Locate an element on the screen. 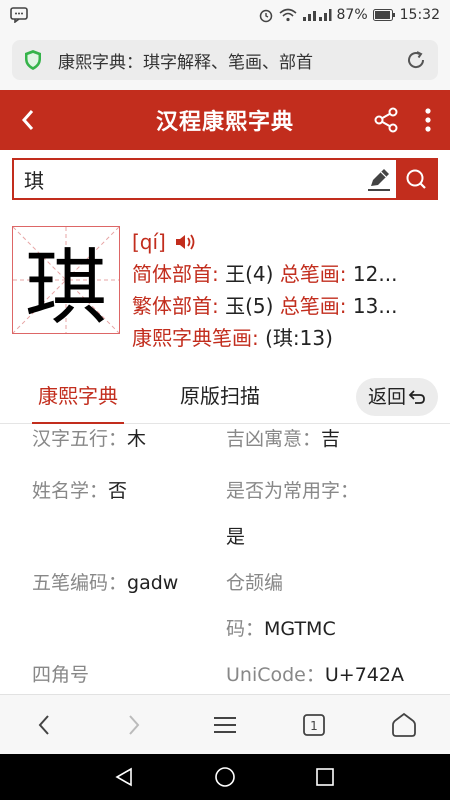 This screenshot has height=800, width=450. menu-icon is located at coordinates (225, 725).